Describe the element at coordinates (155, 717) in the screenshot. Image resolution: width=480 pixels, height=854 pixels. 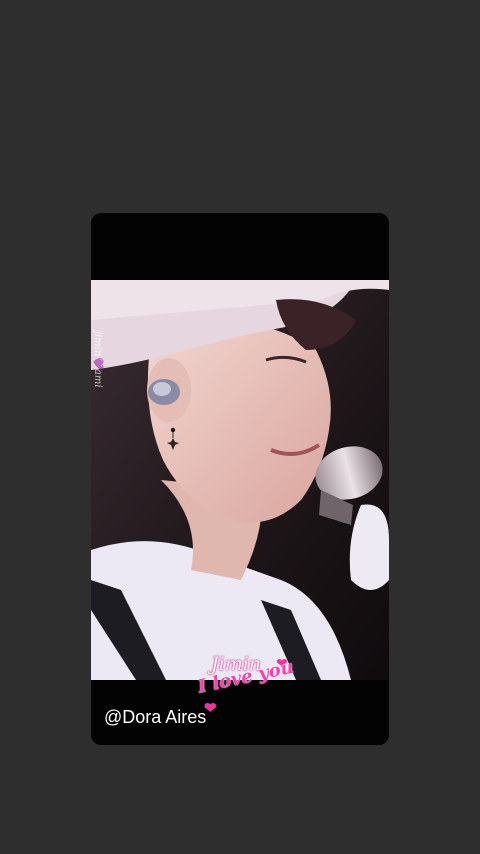
I see `mention-tag: @Dora Aires` at that location.